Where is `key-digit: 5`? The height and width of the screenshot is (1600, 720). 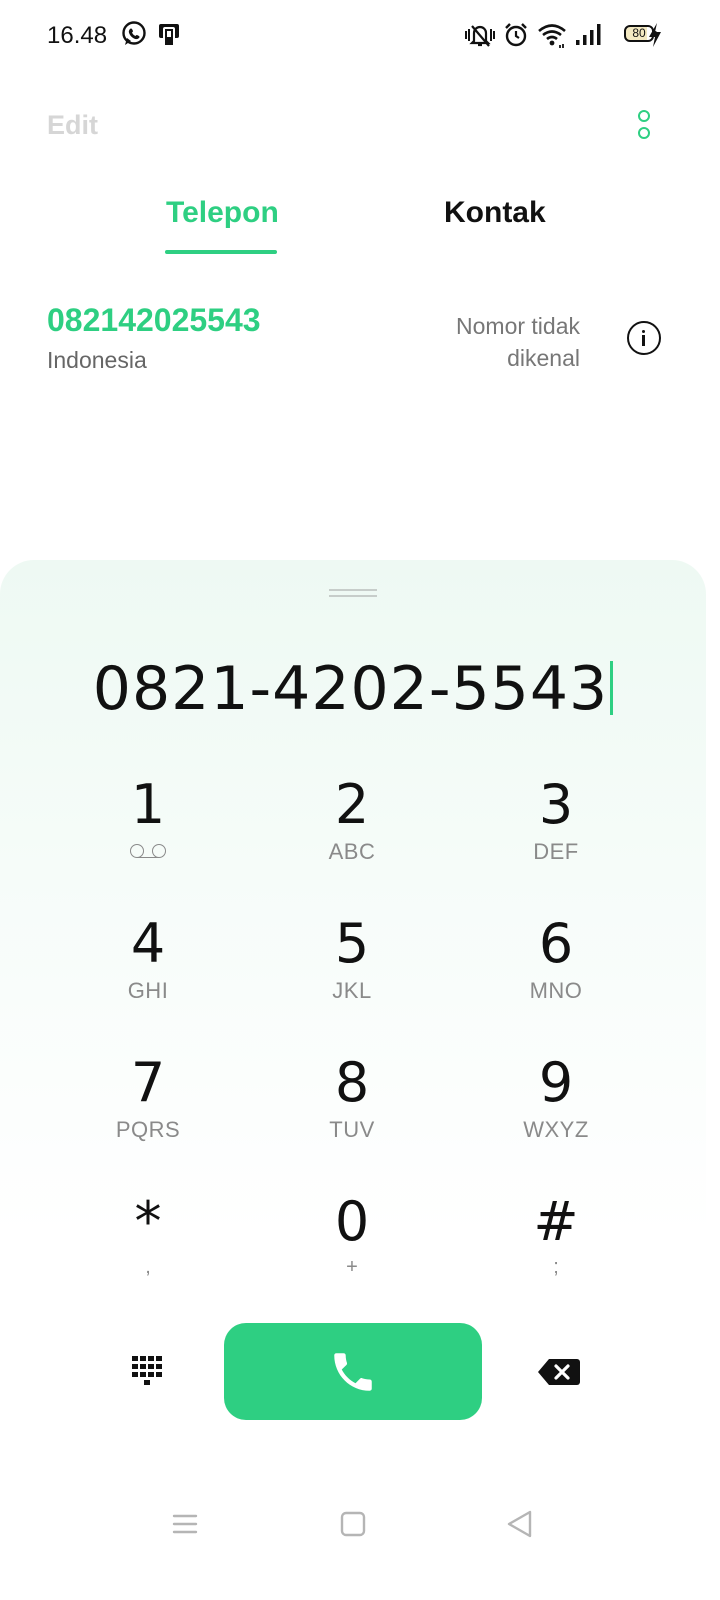
key-digit: 5 is located at coordinates (352, 943).